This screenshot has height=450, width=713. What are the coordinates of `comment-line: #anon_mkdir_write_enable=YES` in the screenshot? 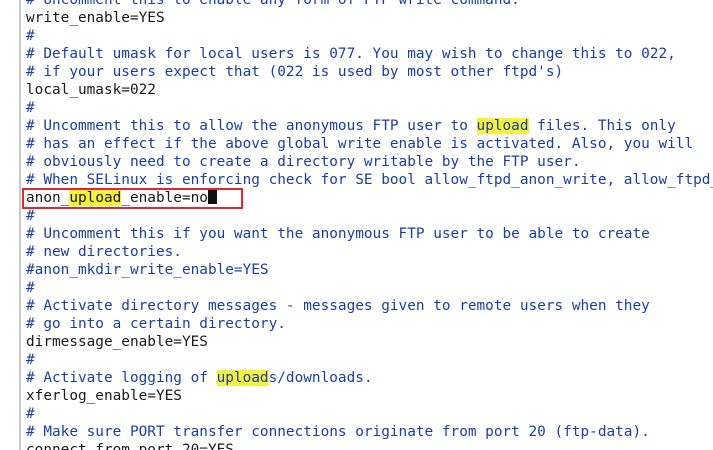 It's located at (369, 270).